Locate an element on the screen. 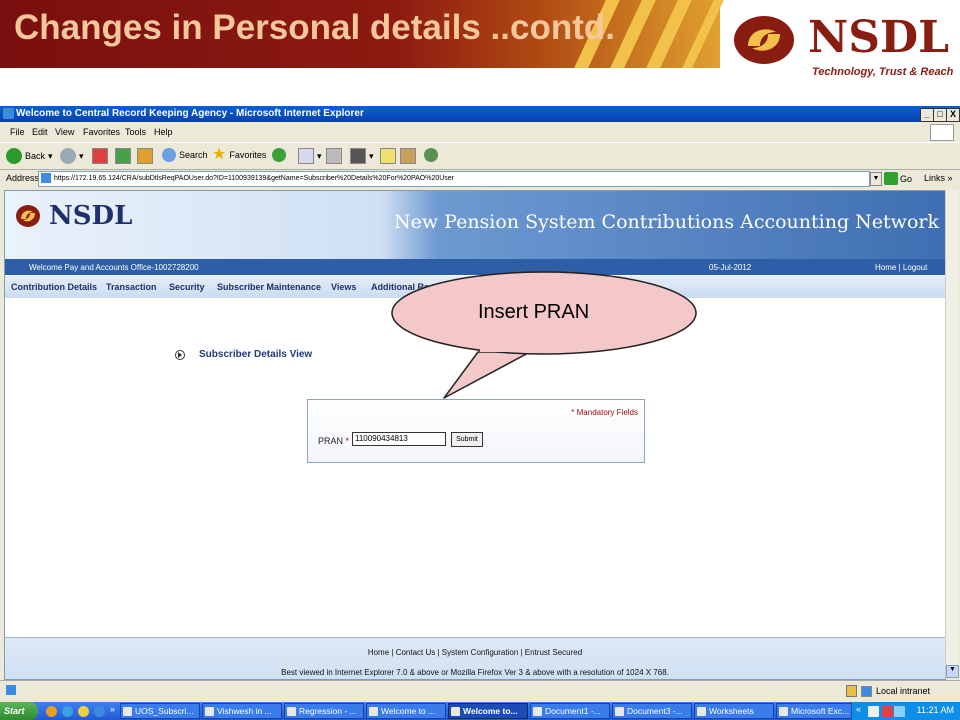 Image resolution: width=960 pixels, height=720 pixels. messenger-button is located at coordinates (431, 155).